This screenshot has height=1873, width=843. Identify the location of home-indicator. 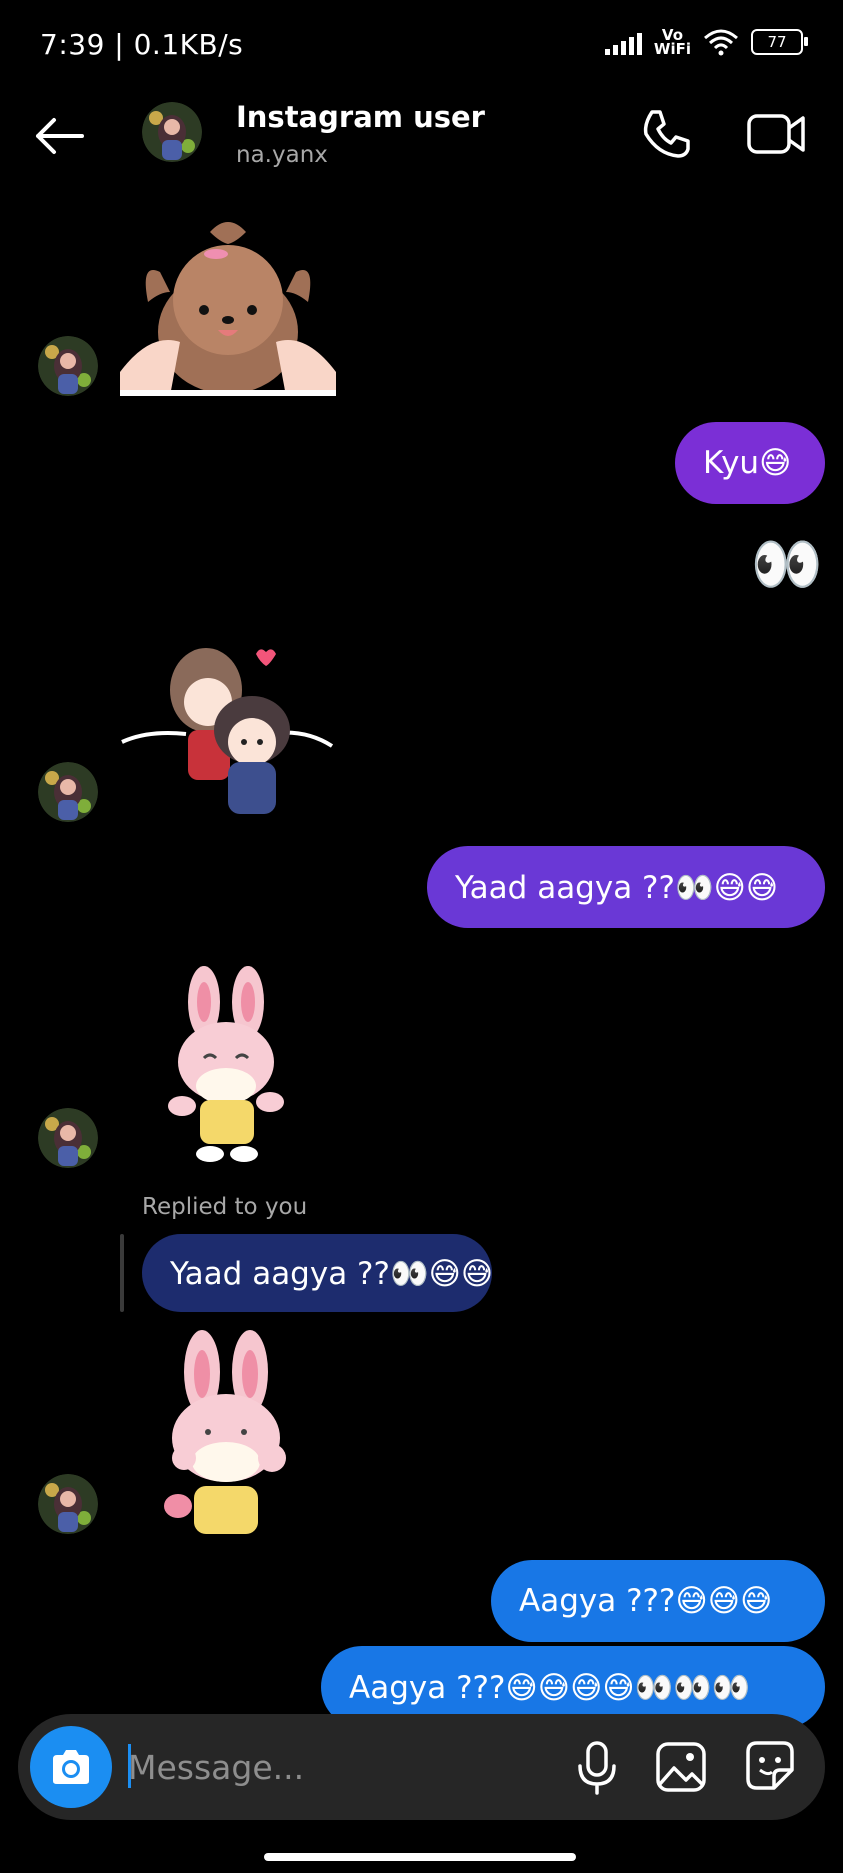
(420, 1857).